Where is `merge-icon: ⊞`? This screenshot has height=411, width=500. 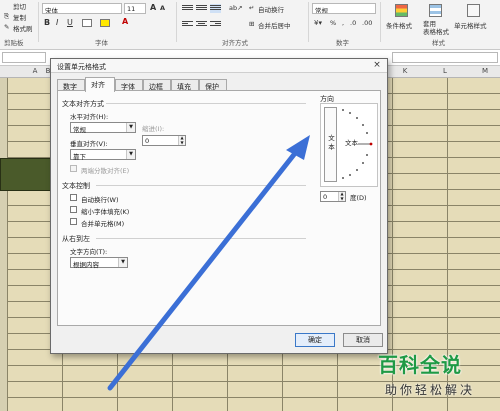
merge-icon: ⊞ is located at coordinates (252, 24).